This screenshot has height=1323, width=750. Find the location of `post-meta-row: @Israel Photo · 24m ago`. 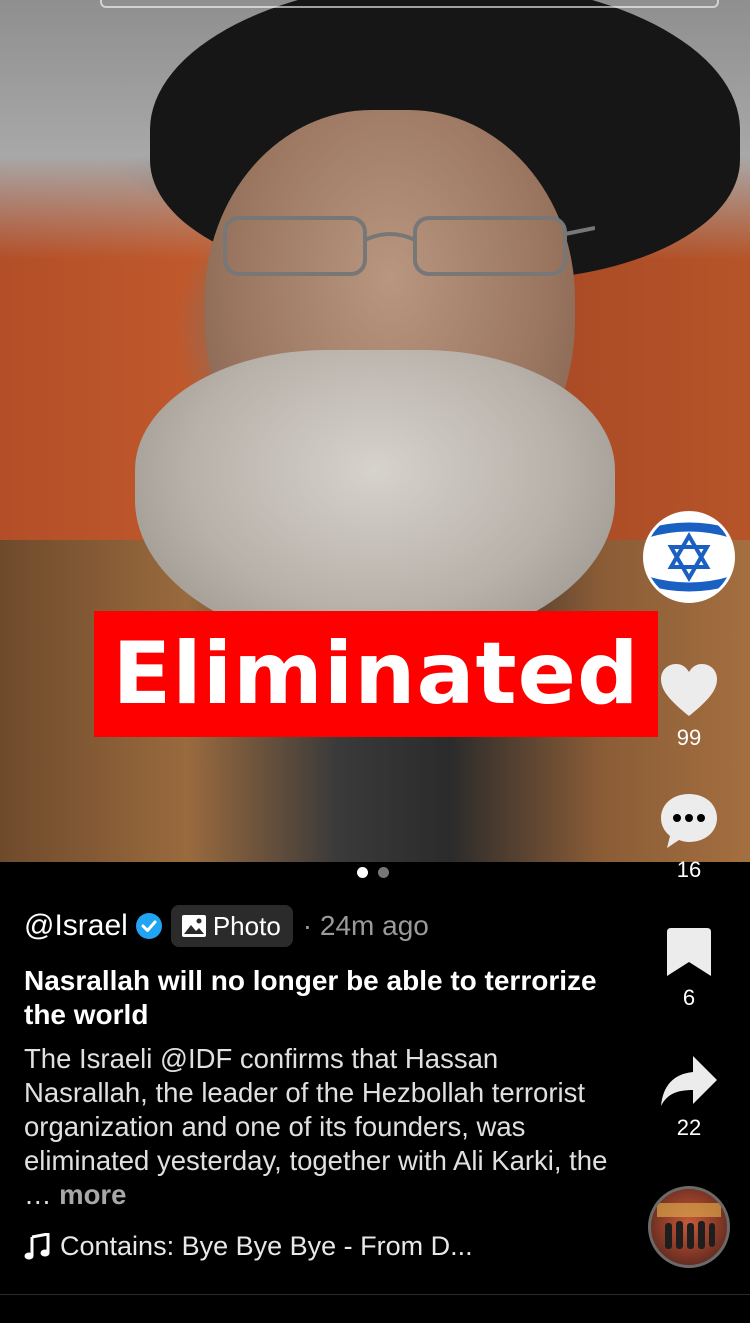

post-meta-row: @Israel Photo · 24m ago is located at coordinates (226, 926).